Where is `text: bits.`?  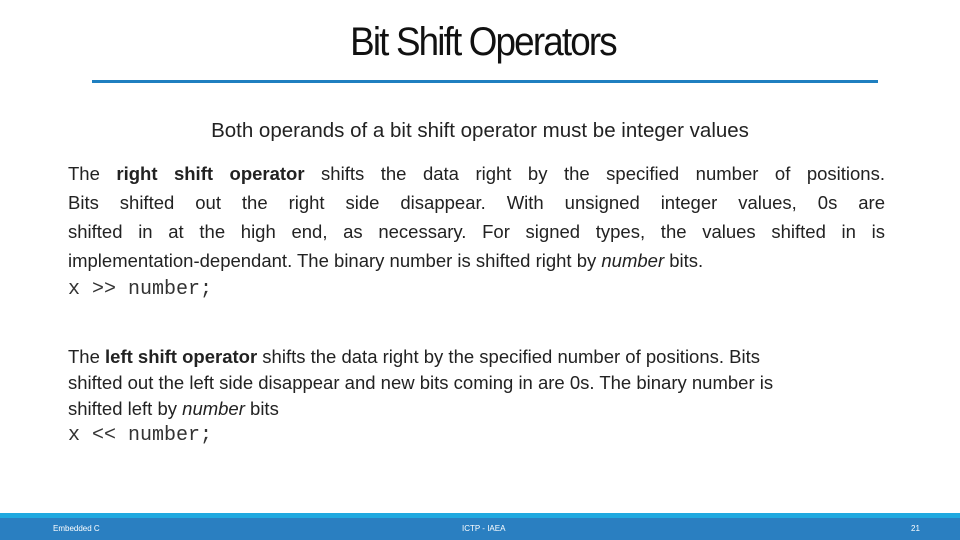 text: bits. is located at coordinates (684, 260).